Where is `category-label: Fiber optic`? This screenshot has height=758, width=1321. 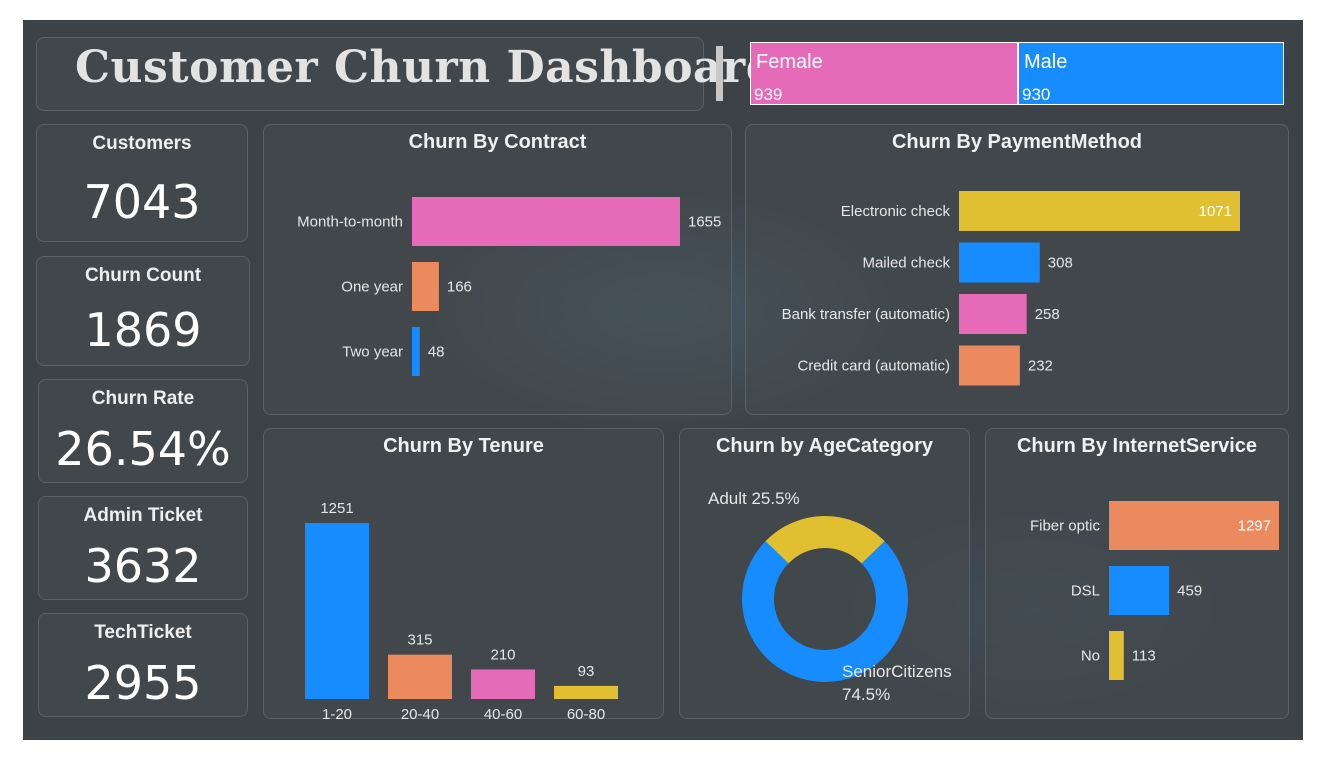 category-label: Fiber optic is located at coordinates (1065, 526).